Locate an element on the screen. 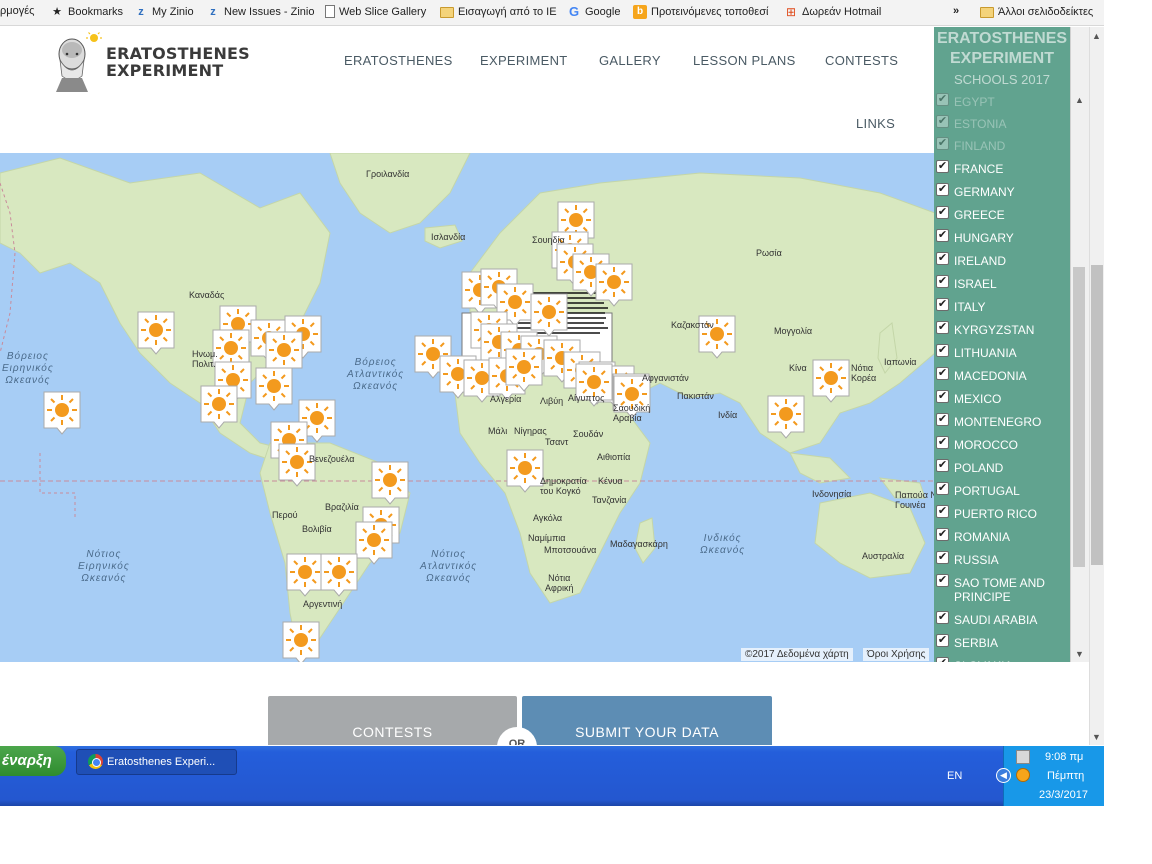 Image resolution: width=1152 pixels, height=864 pixels. update-icon is located at coordinates (1023, 775).